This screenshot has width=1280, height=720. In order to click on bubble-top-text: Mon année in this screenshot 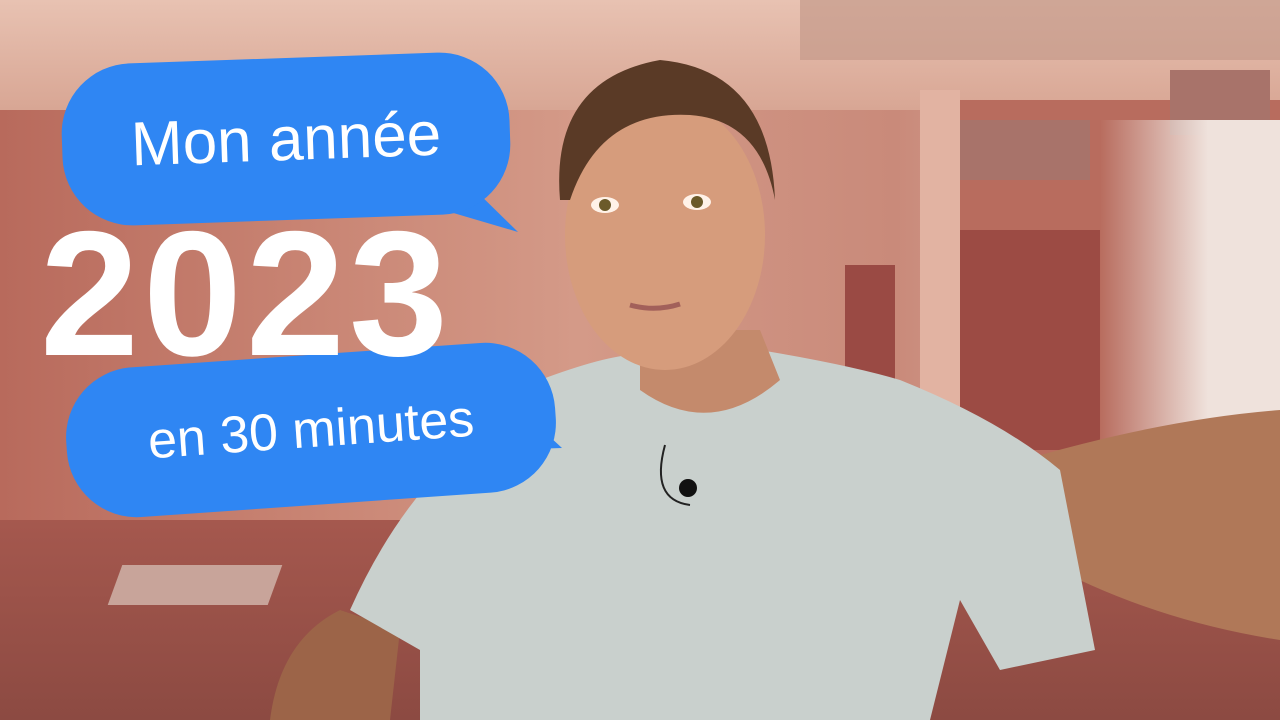, I will do `click(286, 139)`.